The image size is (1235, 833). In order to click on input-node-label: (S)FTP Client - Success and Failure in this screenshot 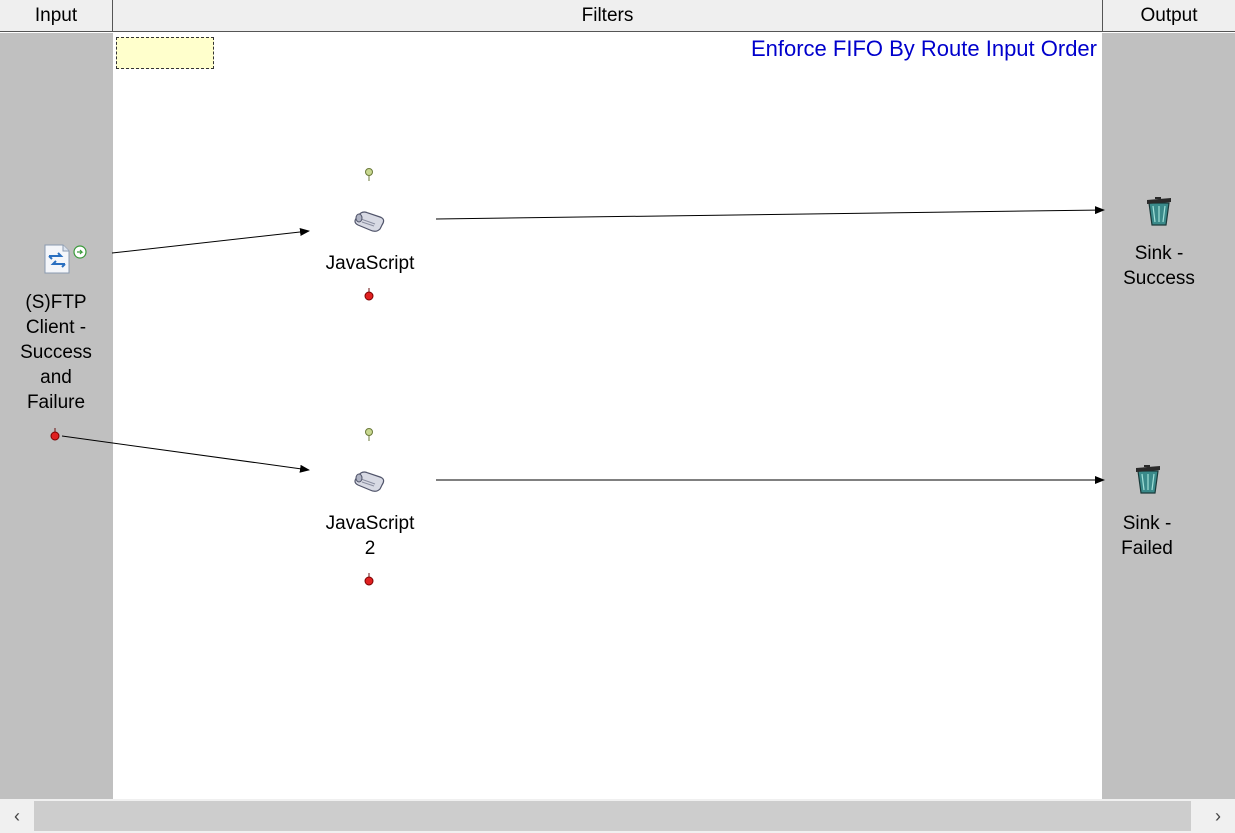, I will do `click(56, 352)`.